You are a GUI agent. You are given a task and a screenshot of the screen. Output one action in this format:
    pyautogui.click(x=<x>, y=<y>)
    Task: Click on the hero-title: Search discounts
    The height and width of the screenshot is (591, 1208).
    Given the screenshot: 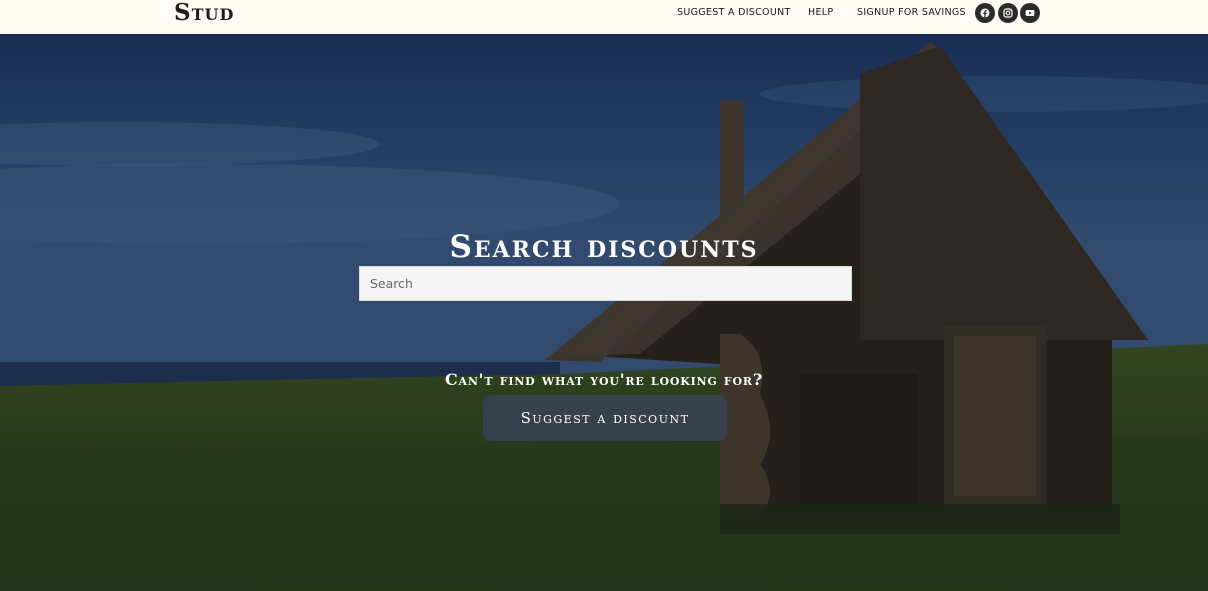 What is the action you would take?
    pyautogui.click(x=604, y=247)
    